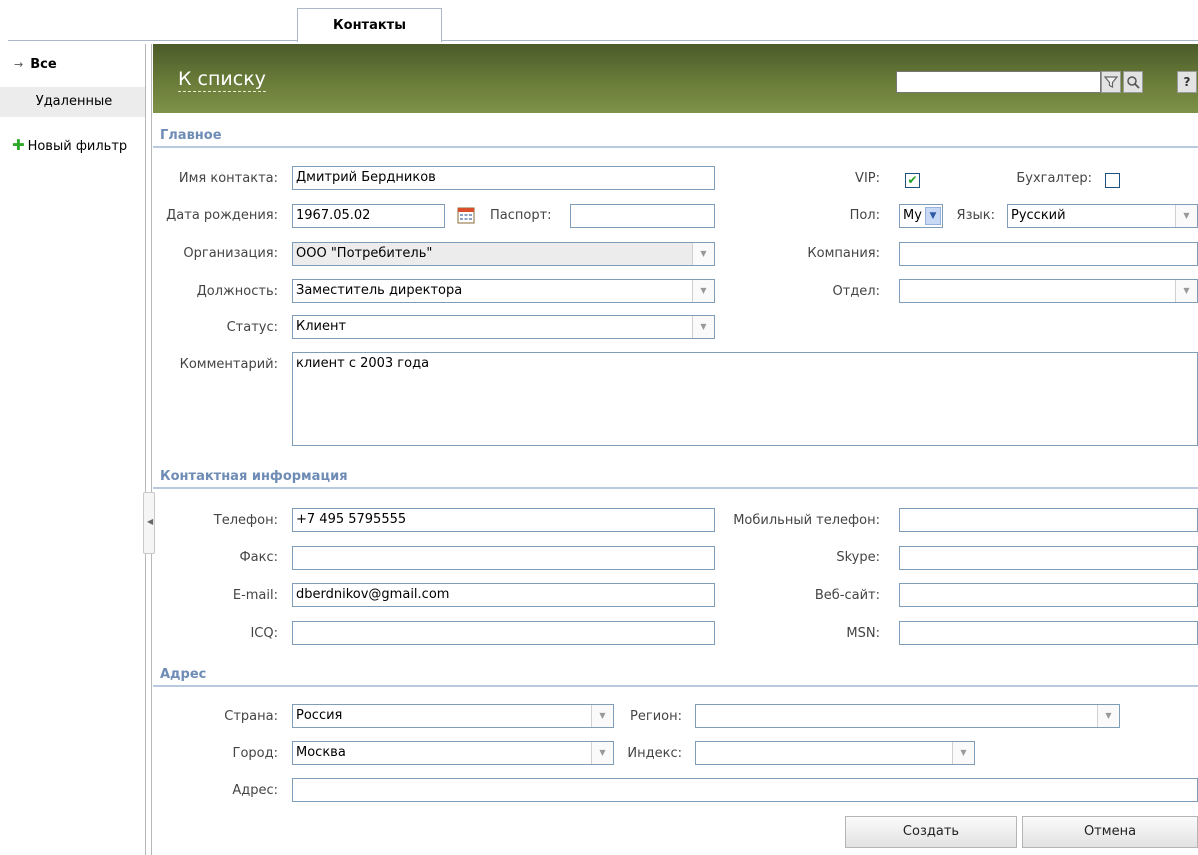 The image size is (1198, 855). Describe the element at coordinates (1110, 832) in the screenshot. I see `cancel-button: Отмена` at that location.